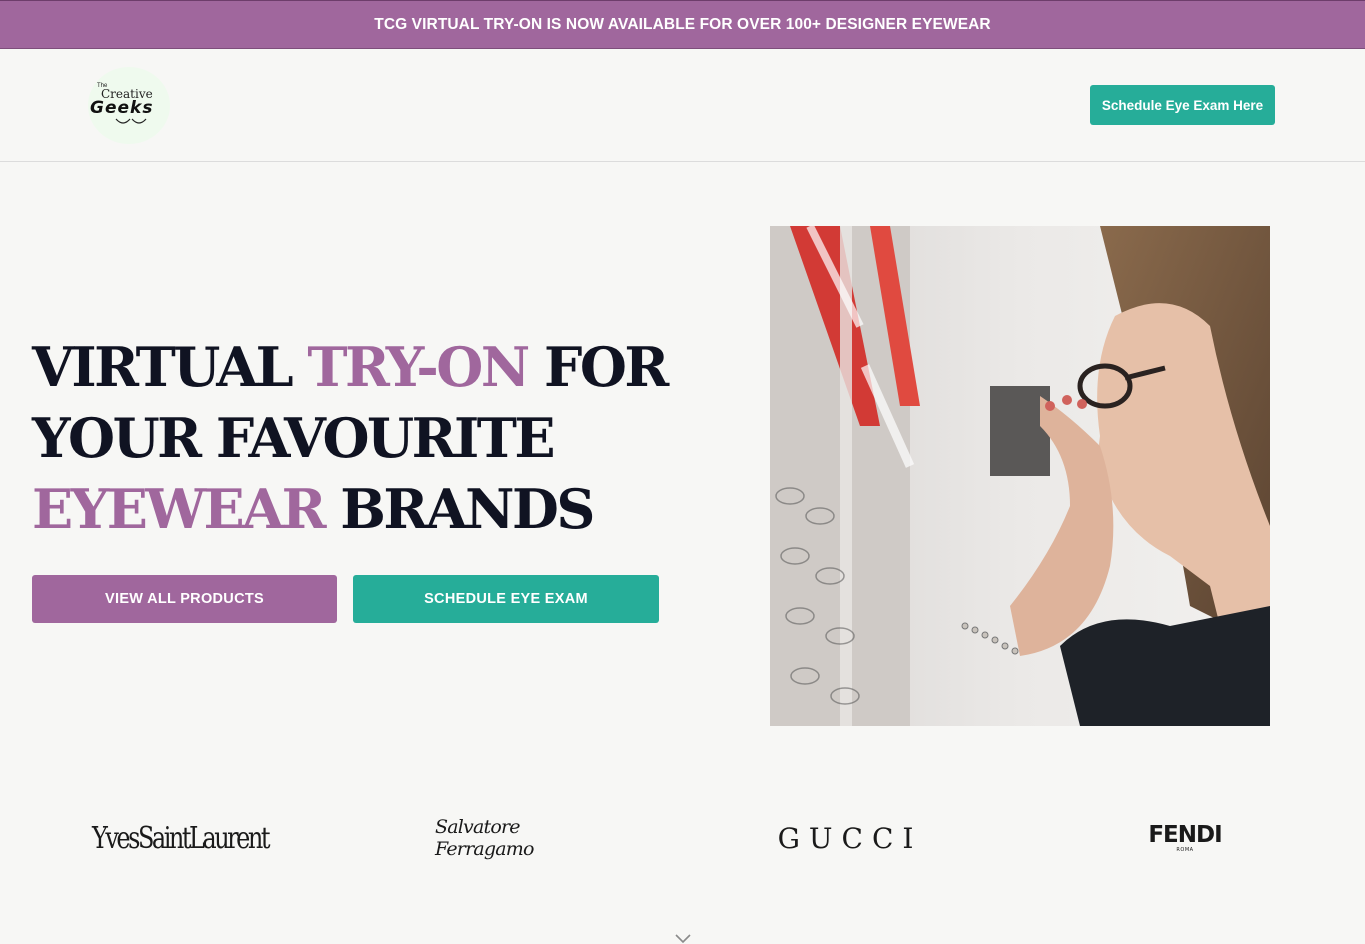 The height and width of the screenshot is (944, 1365). I want to click on chevron-down-icon, so click(683, 938).